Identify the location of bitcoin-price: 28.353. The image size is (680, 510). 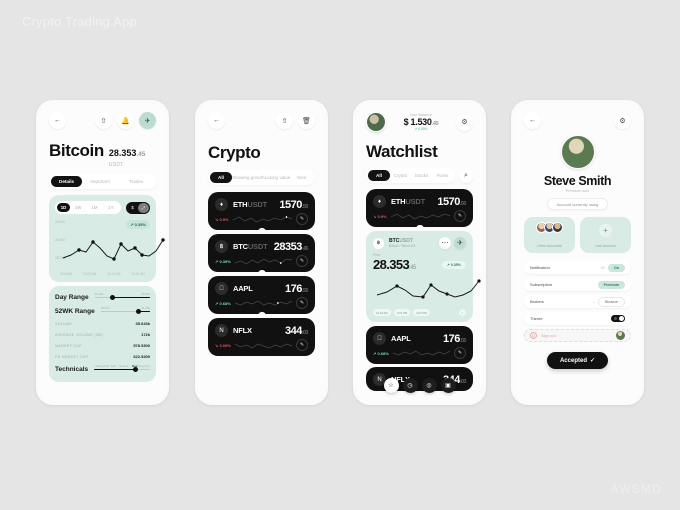
(122, 153).